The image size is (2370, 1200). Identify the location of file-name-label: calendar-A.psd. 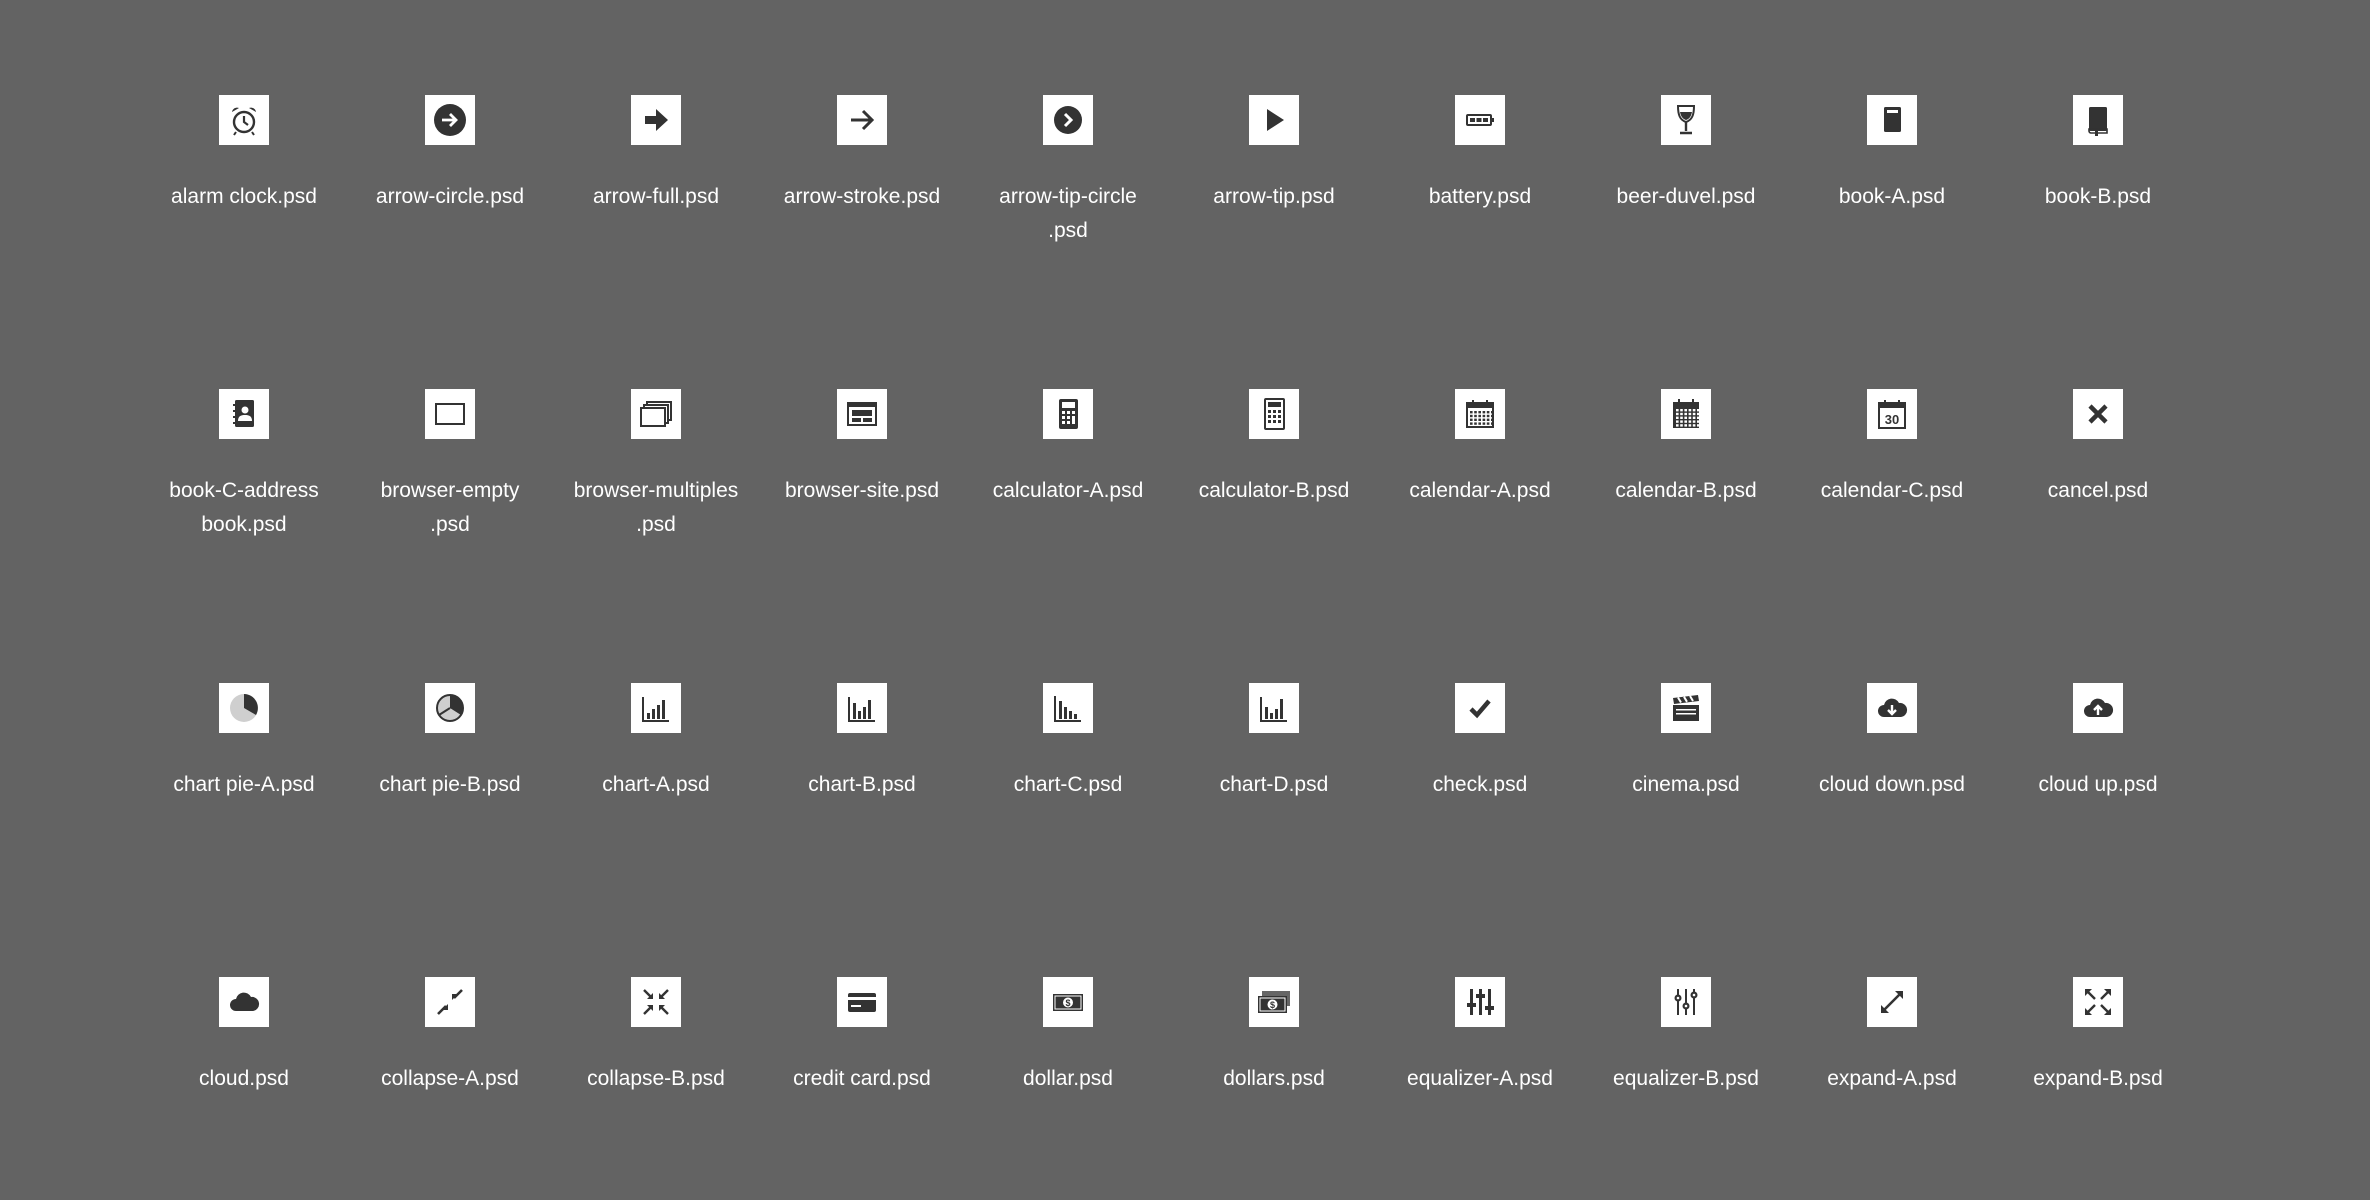
(1480, 490).